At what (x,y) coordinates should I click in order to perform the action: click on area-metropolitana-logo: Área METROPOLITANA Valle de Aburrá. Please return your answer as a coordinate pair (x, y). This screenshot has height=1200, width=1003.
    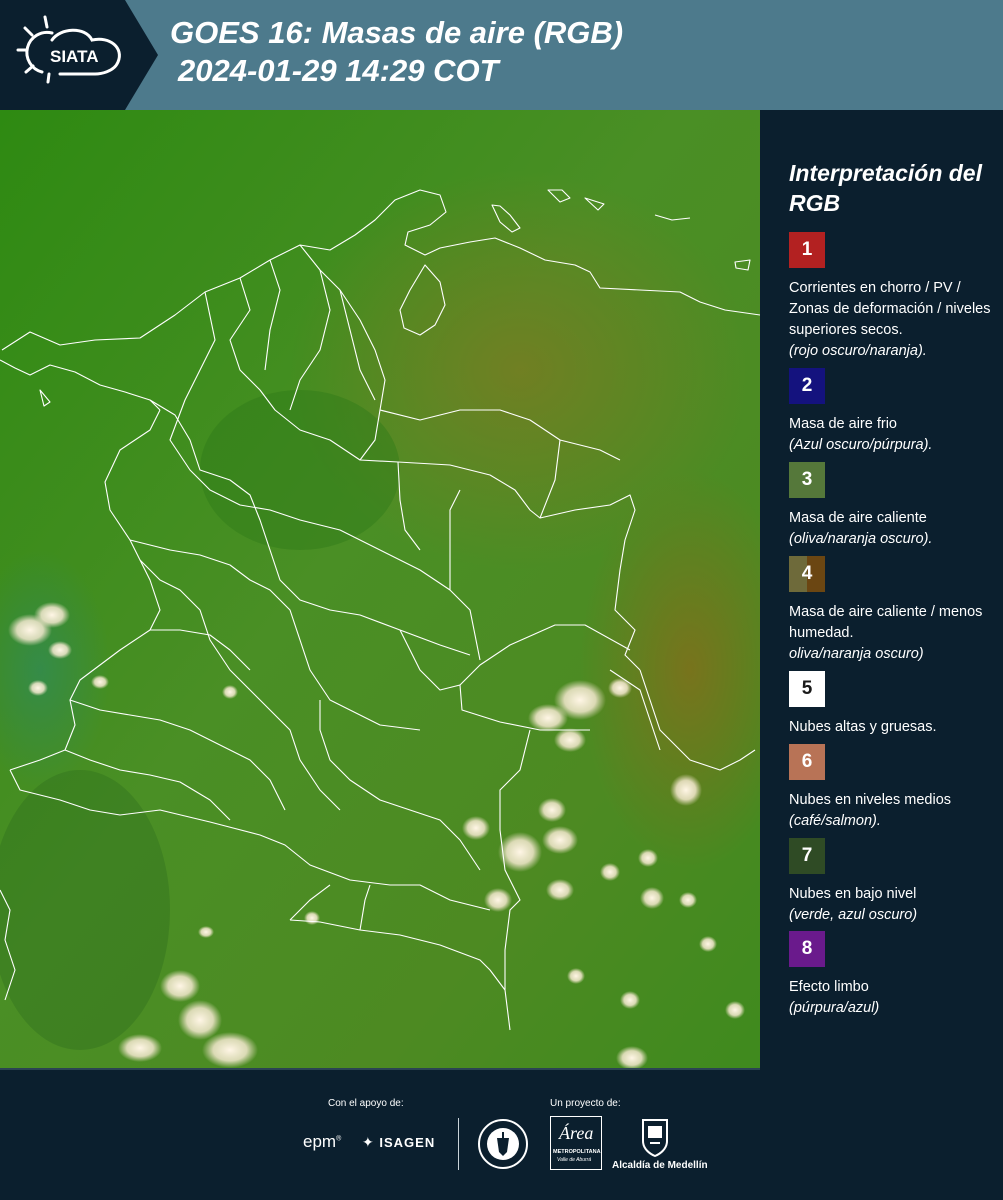
    Looking at the image, I should click on (576, 1143).